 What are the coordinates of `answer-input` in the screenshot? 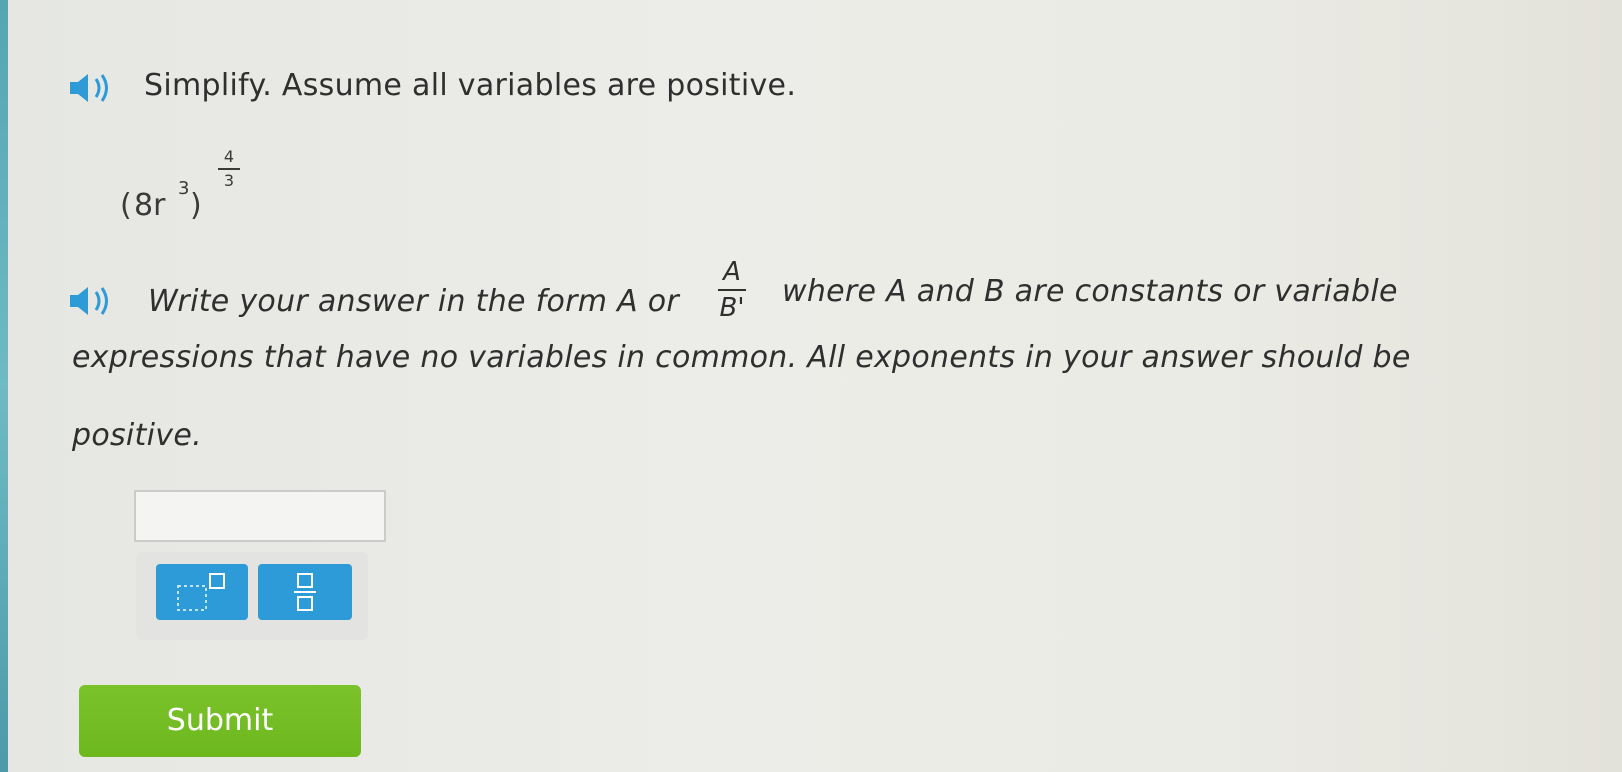 It's located at (260, 516).